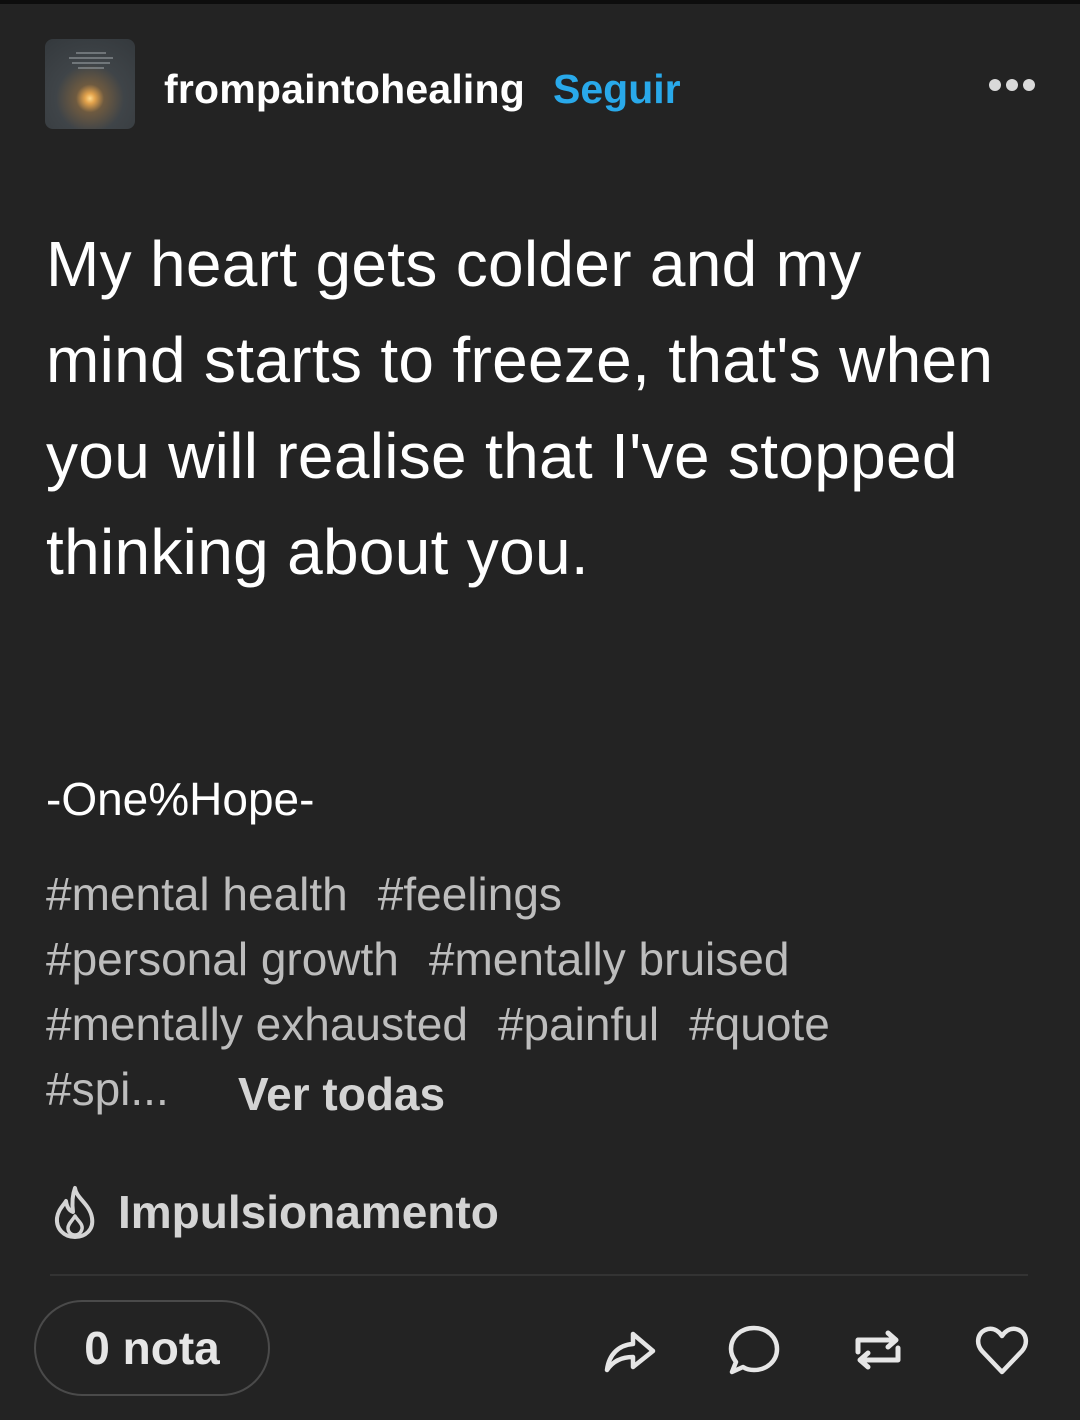 Image resolution: width=1080 pixels, height=1420 pixels. Describe the element at coordinates (878, 1350) in the screenshot. I see `reblog-icon` at that location.